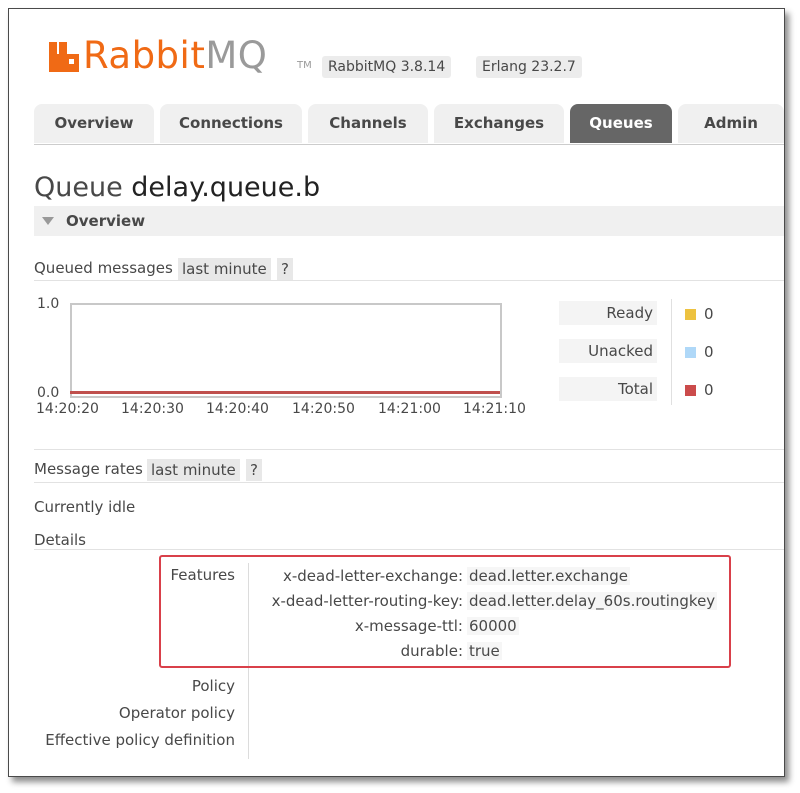 The width and height of the screenshot is (800, 793). What do you see at coordinates (85, 507) in the screenshot?
I see `idle-status: Currently idle` at bounding box center [85, 507].